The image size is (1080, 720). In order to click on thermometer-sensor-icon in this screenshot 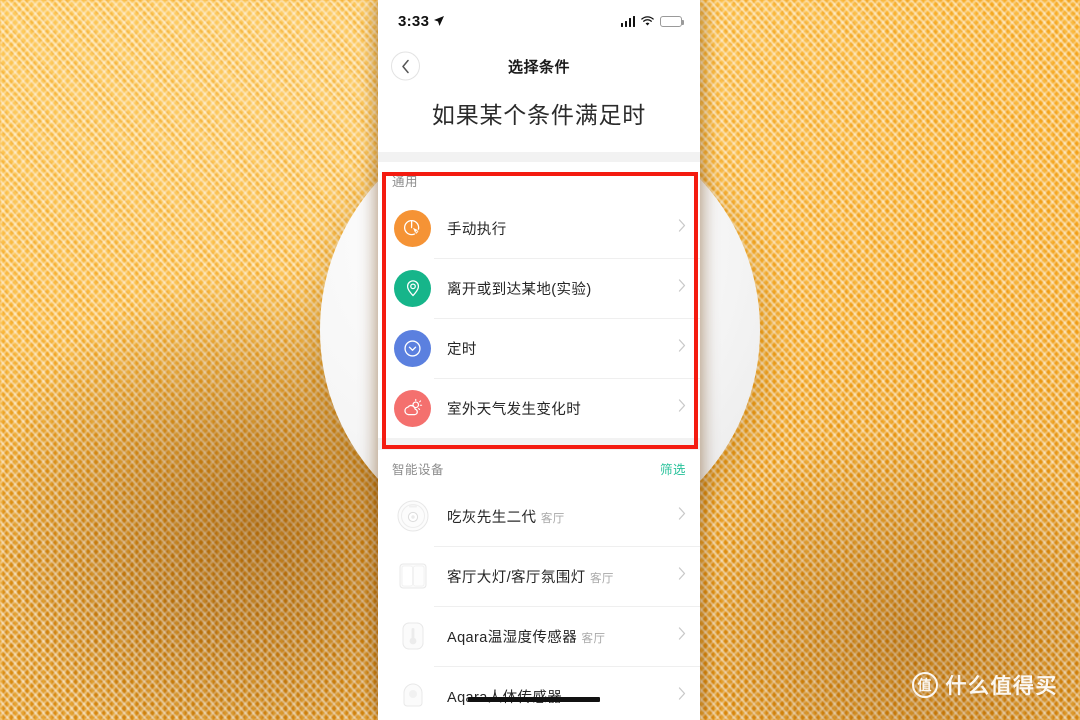, I will do `click(412, 636)`.